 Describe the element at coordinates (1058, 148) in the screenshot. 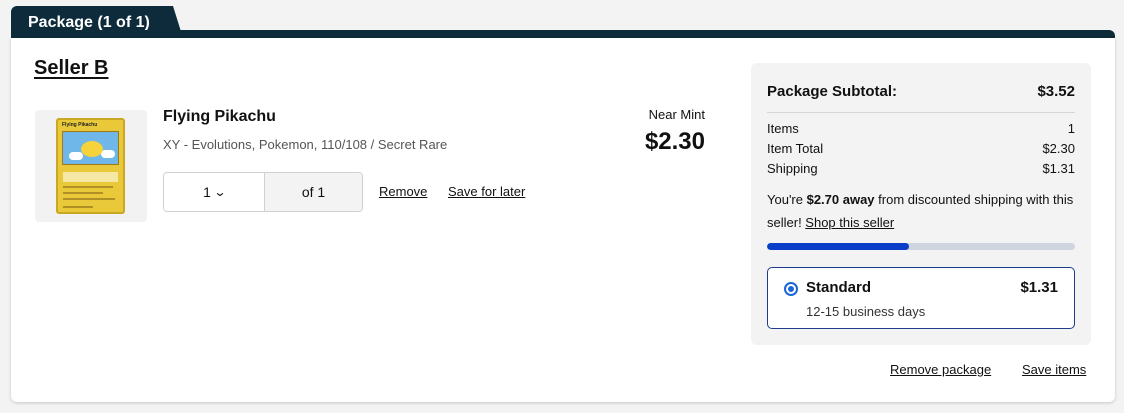

I see `row-value: $2.30` at that location.